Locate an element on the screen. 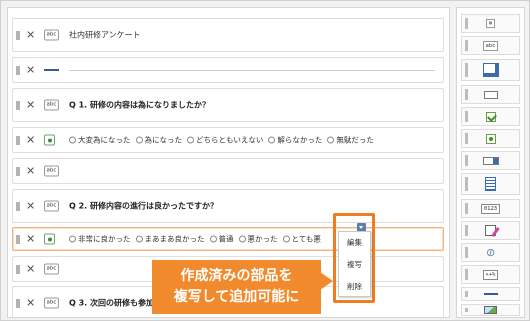  radio-option: とても悪 is located at coordinates (301, 239).